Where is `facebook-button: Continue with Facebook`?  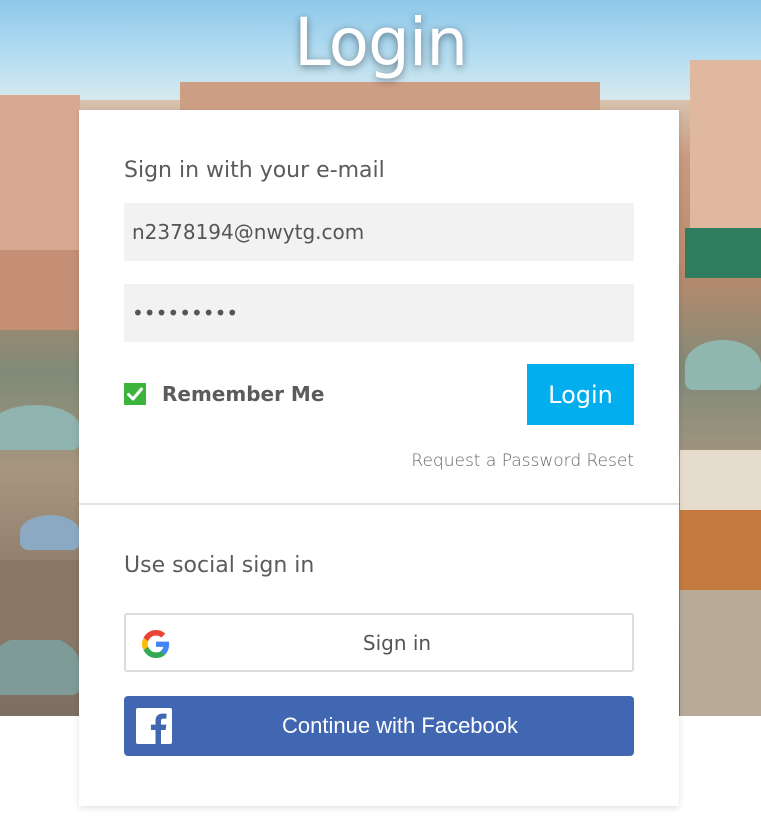
facebook-button: Continue with Facebook is located at coordinates (379, 726).